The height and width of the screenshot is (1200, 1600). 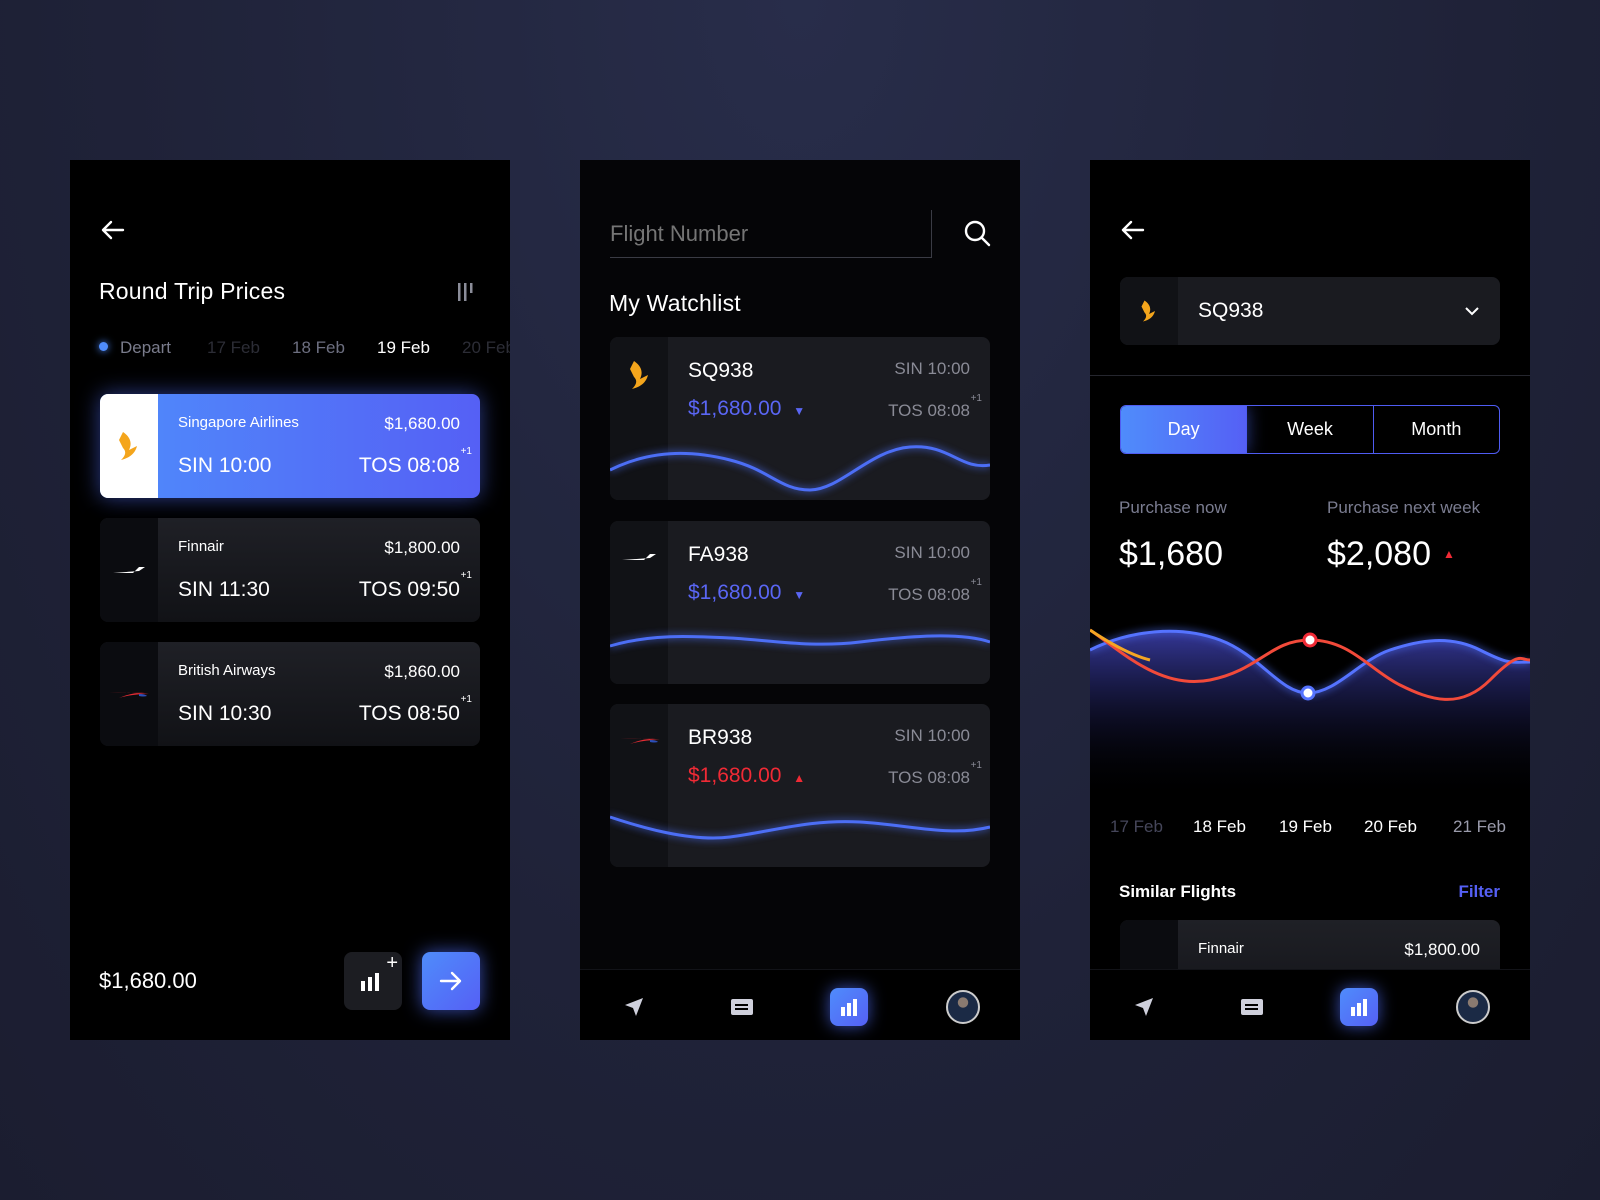 What do you see at coordinates (129, 694) in the screenshot?
I see `british-airways-logo` at bounding box center [129, 694].